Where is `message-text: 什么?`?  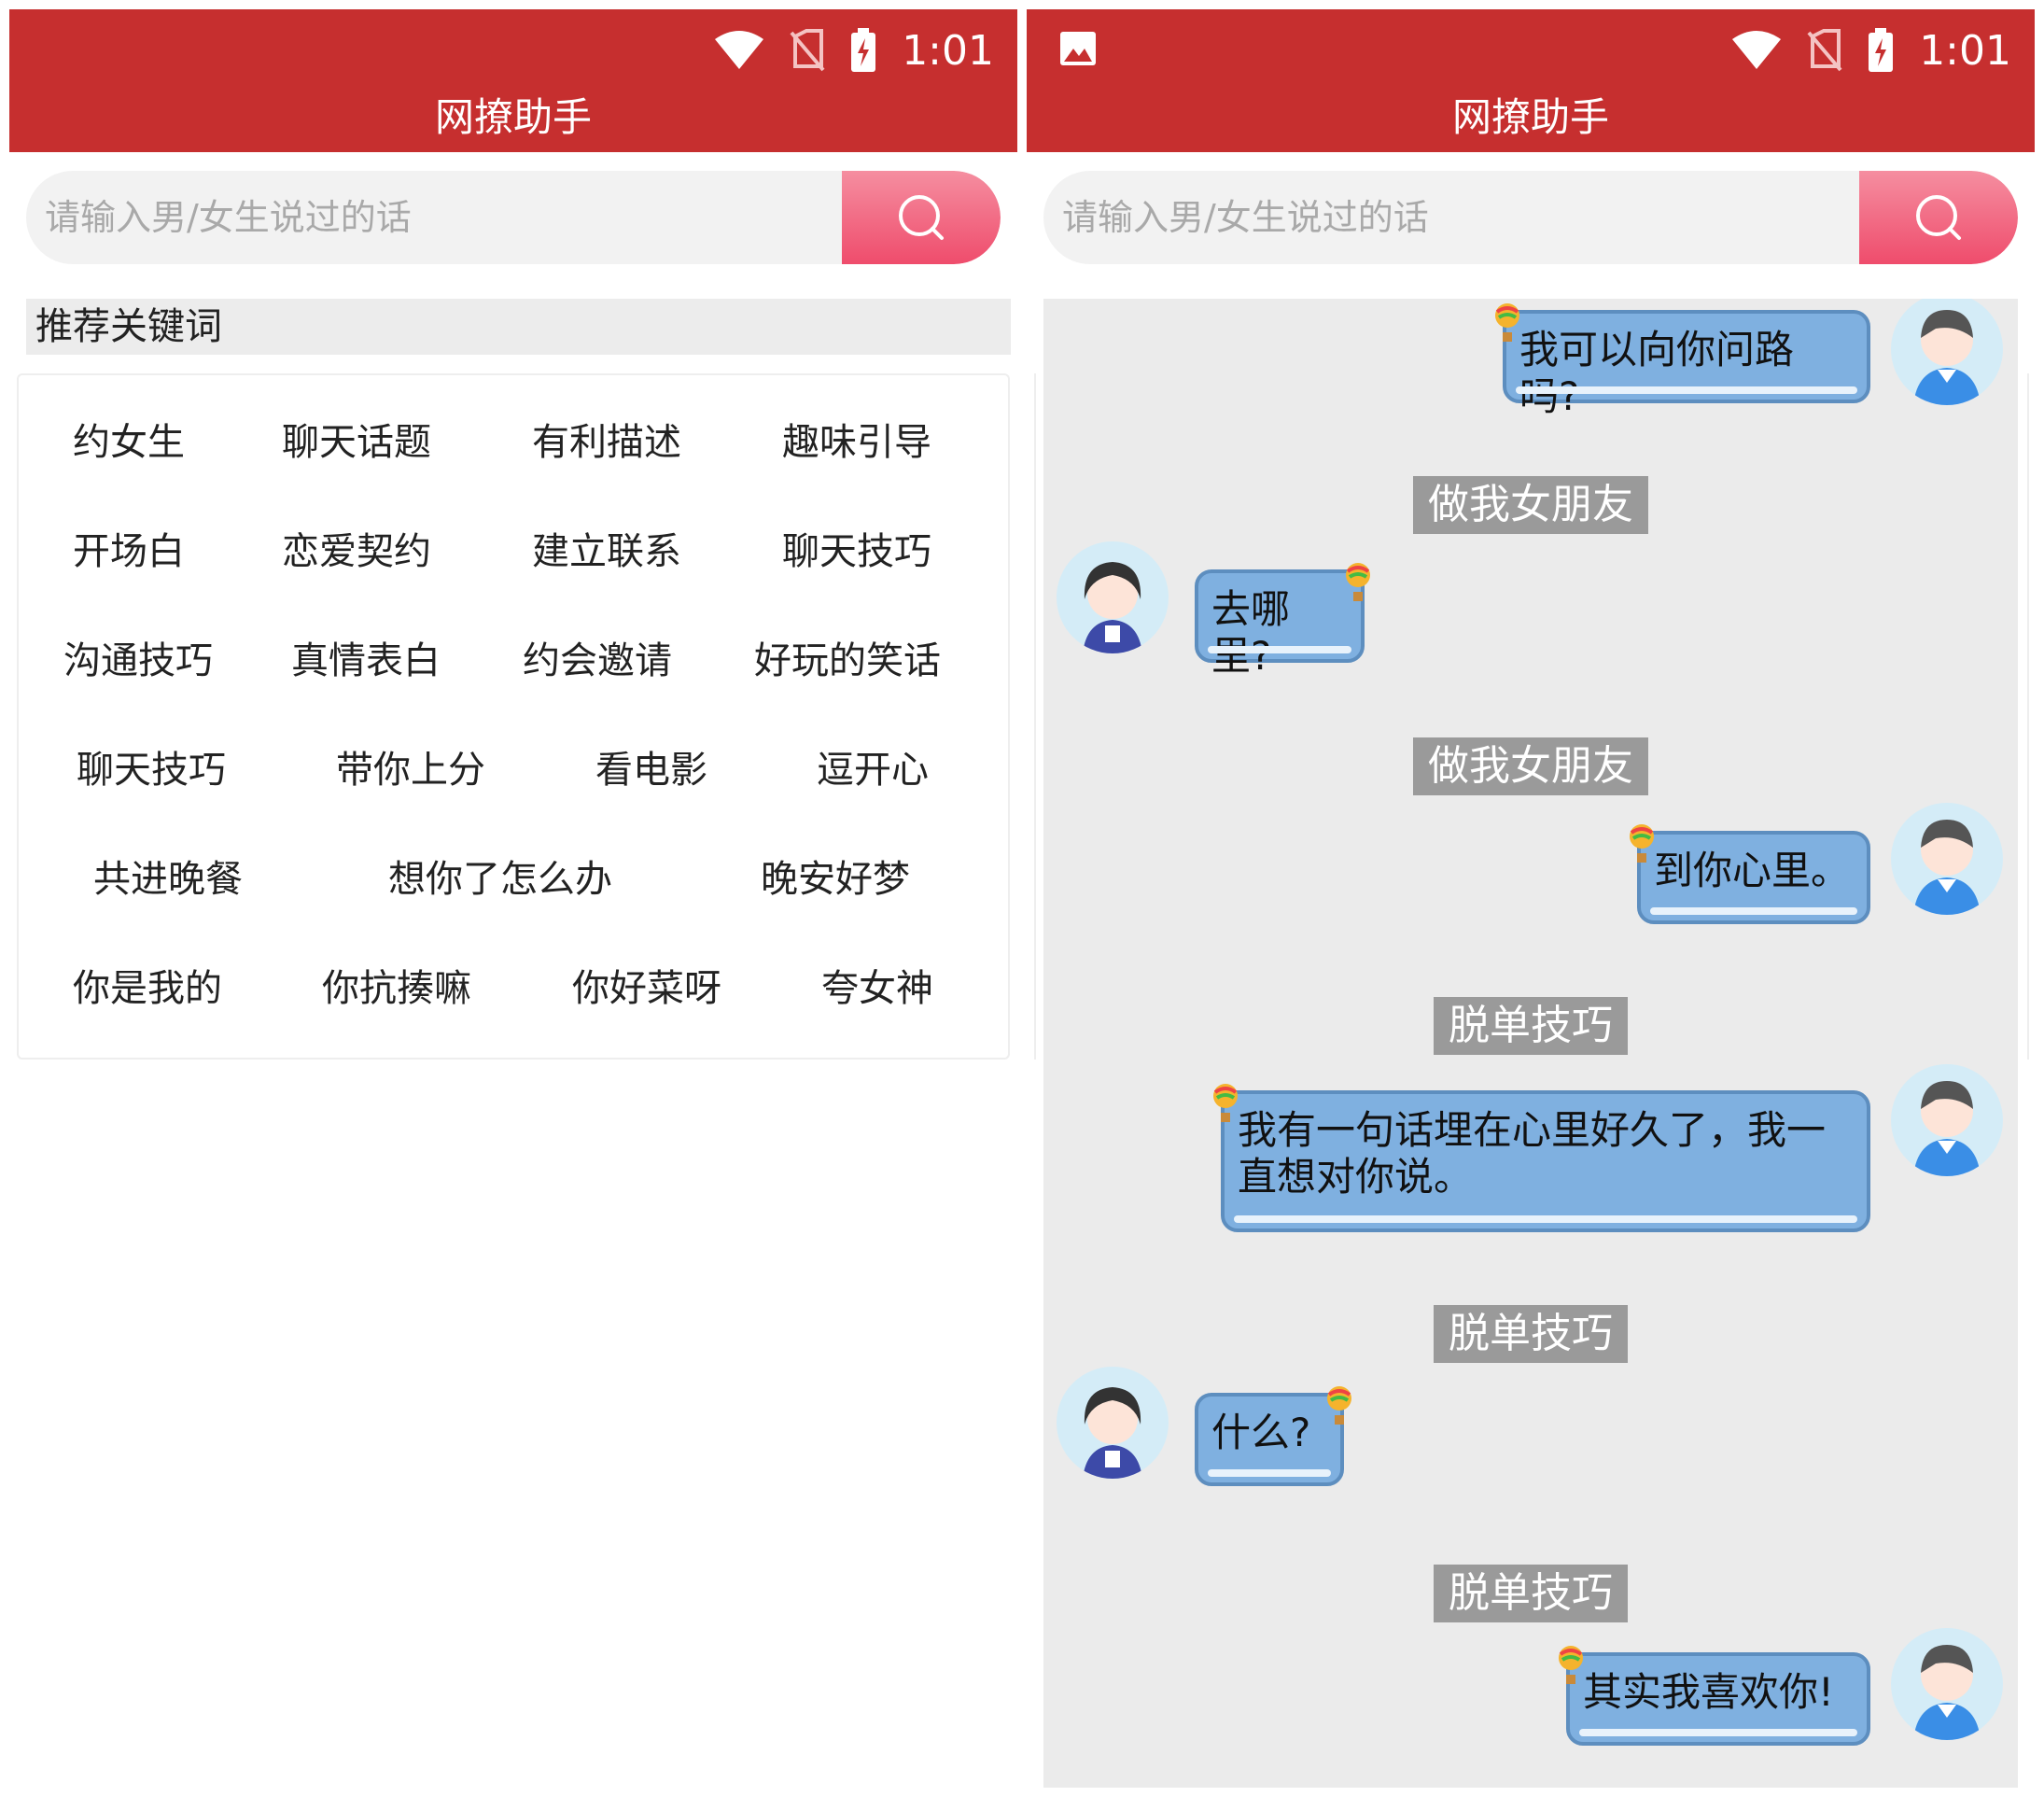
message-text: 什么? is located at coordinates (1261, 1432).